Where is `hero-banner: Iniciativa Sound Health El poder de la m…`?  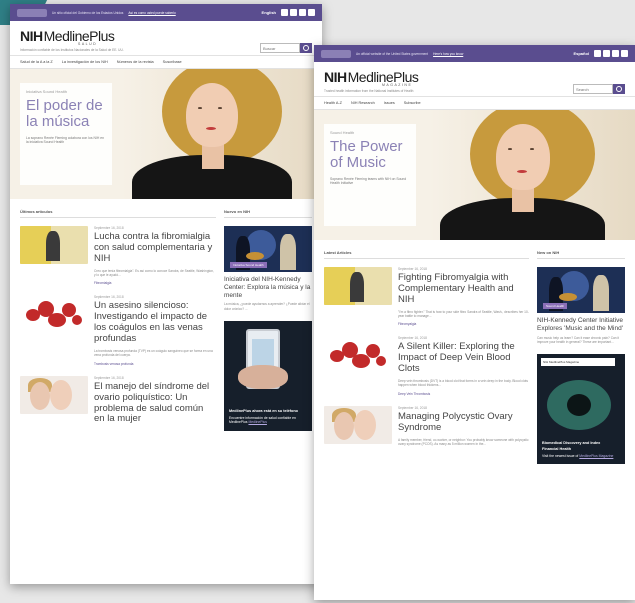
hero-banner: Iniciativa Sound Health El poder de la m… is located at coordinates (166, 134).